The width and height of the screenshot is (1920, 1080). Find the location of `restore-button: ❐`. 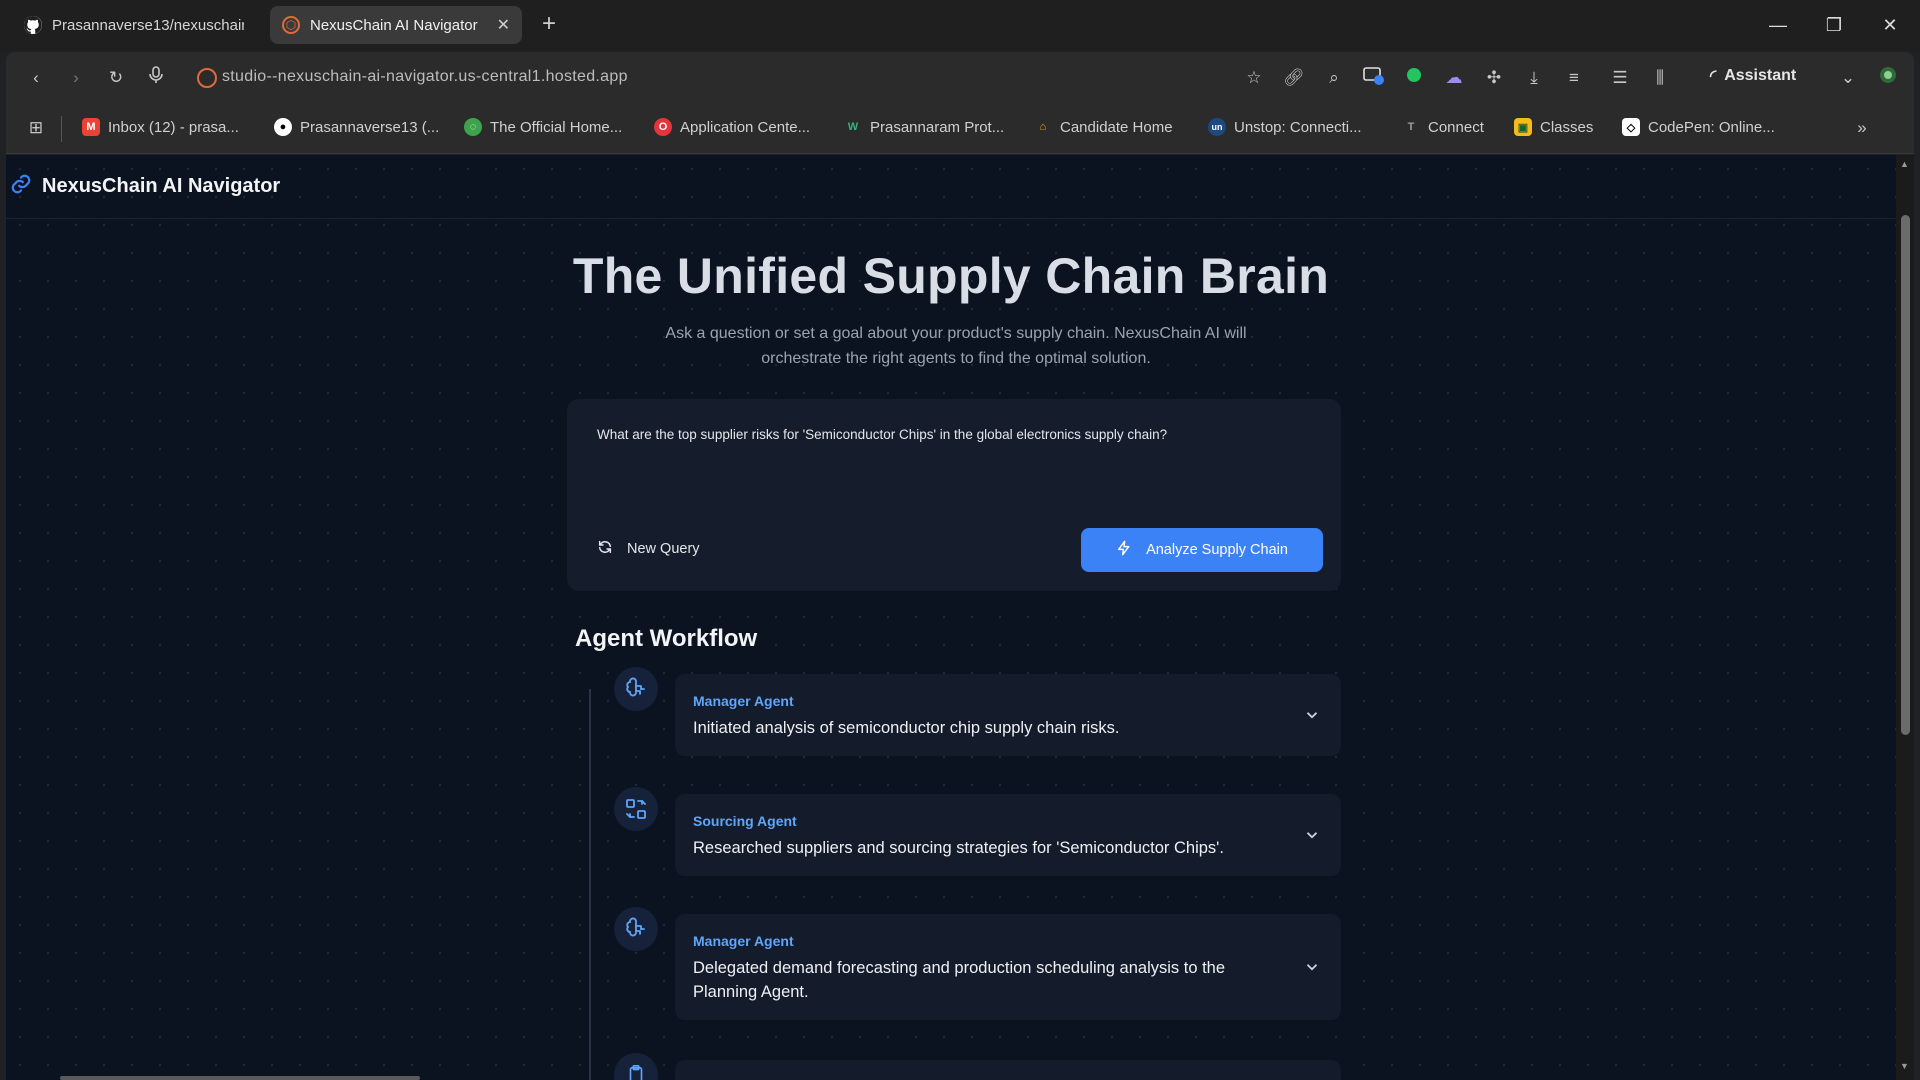

restore-button: ❐ is located at coordinates (1834, 25).